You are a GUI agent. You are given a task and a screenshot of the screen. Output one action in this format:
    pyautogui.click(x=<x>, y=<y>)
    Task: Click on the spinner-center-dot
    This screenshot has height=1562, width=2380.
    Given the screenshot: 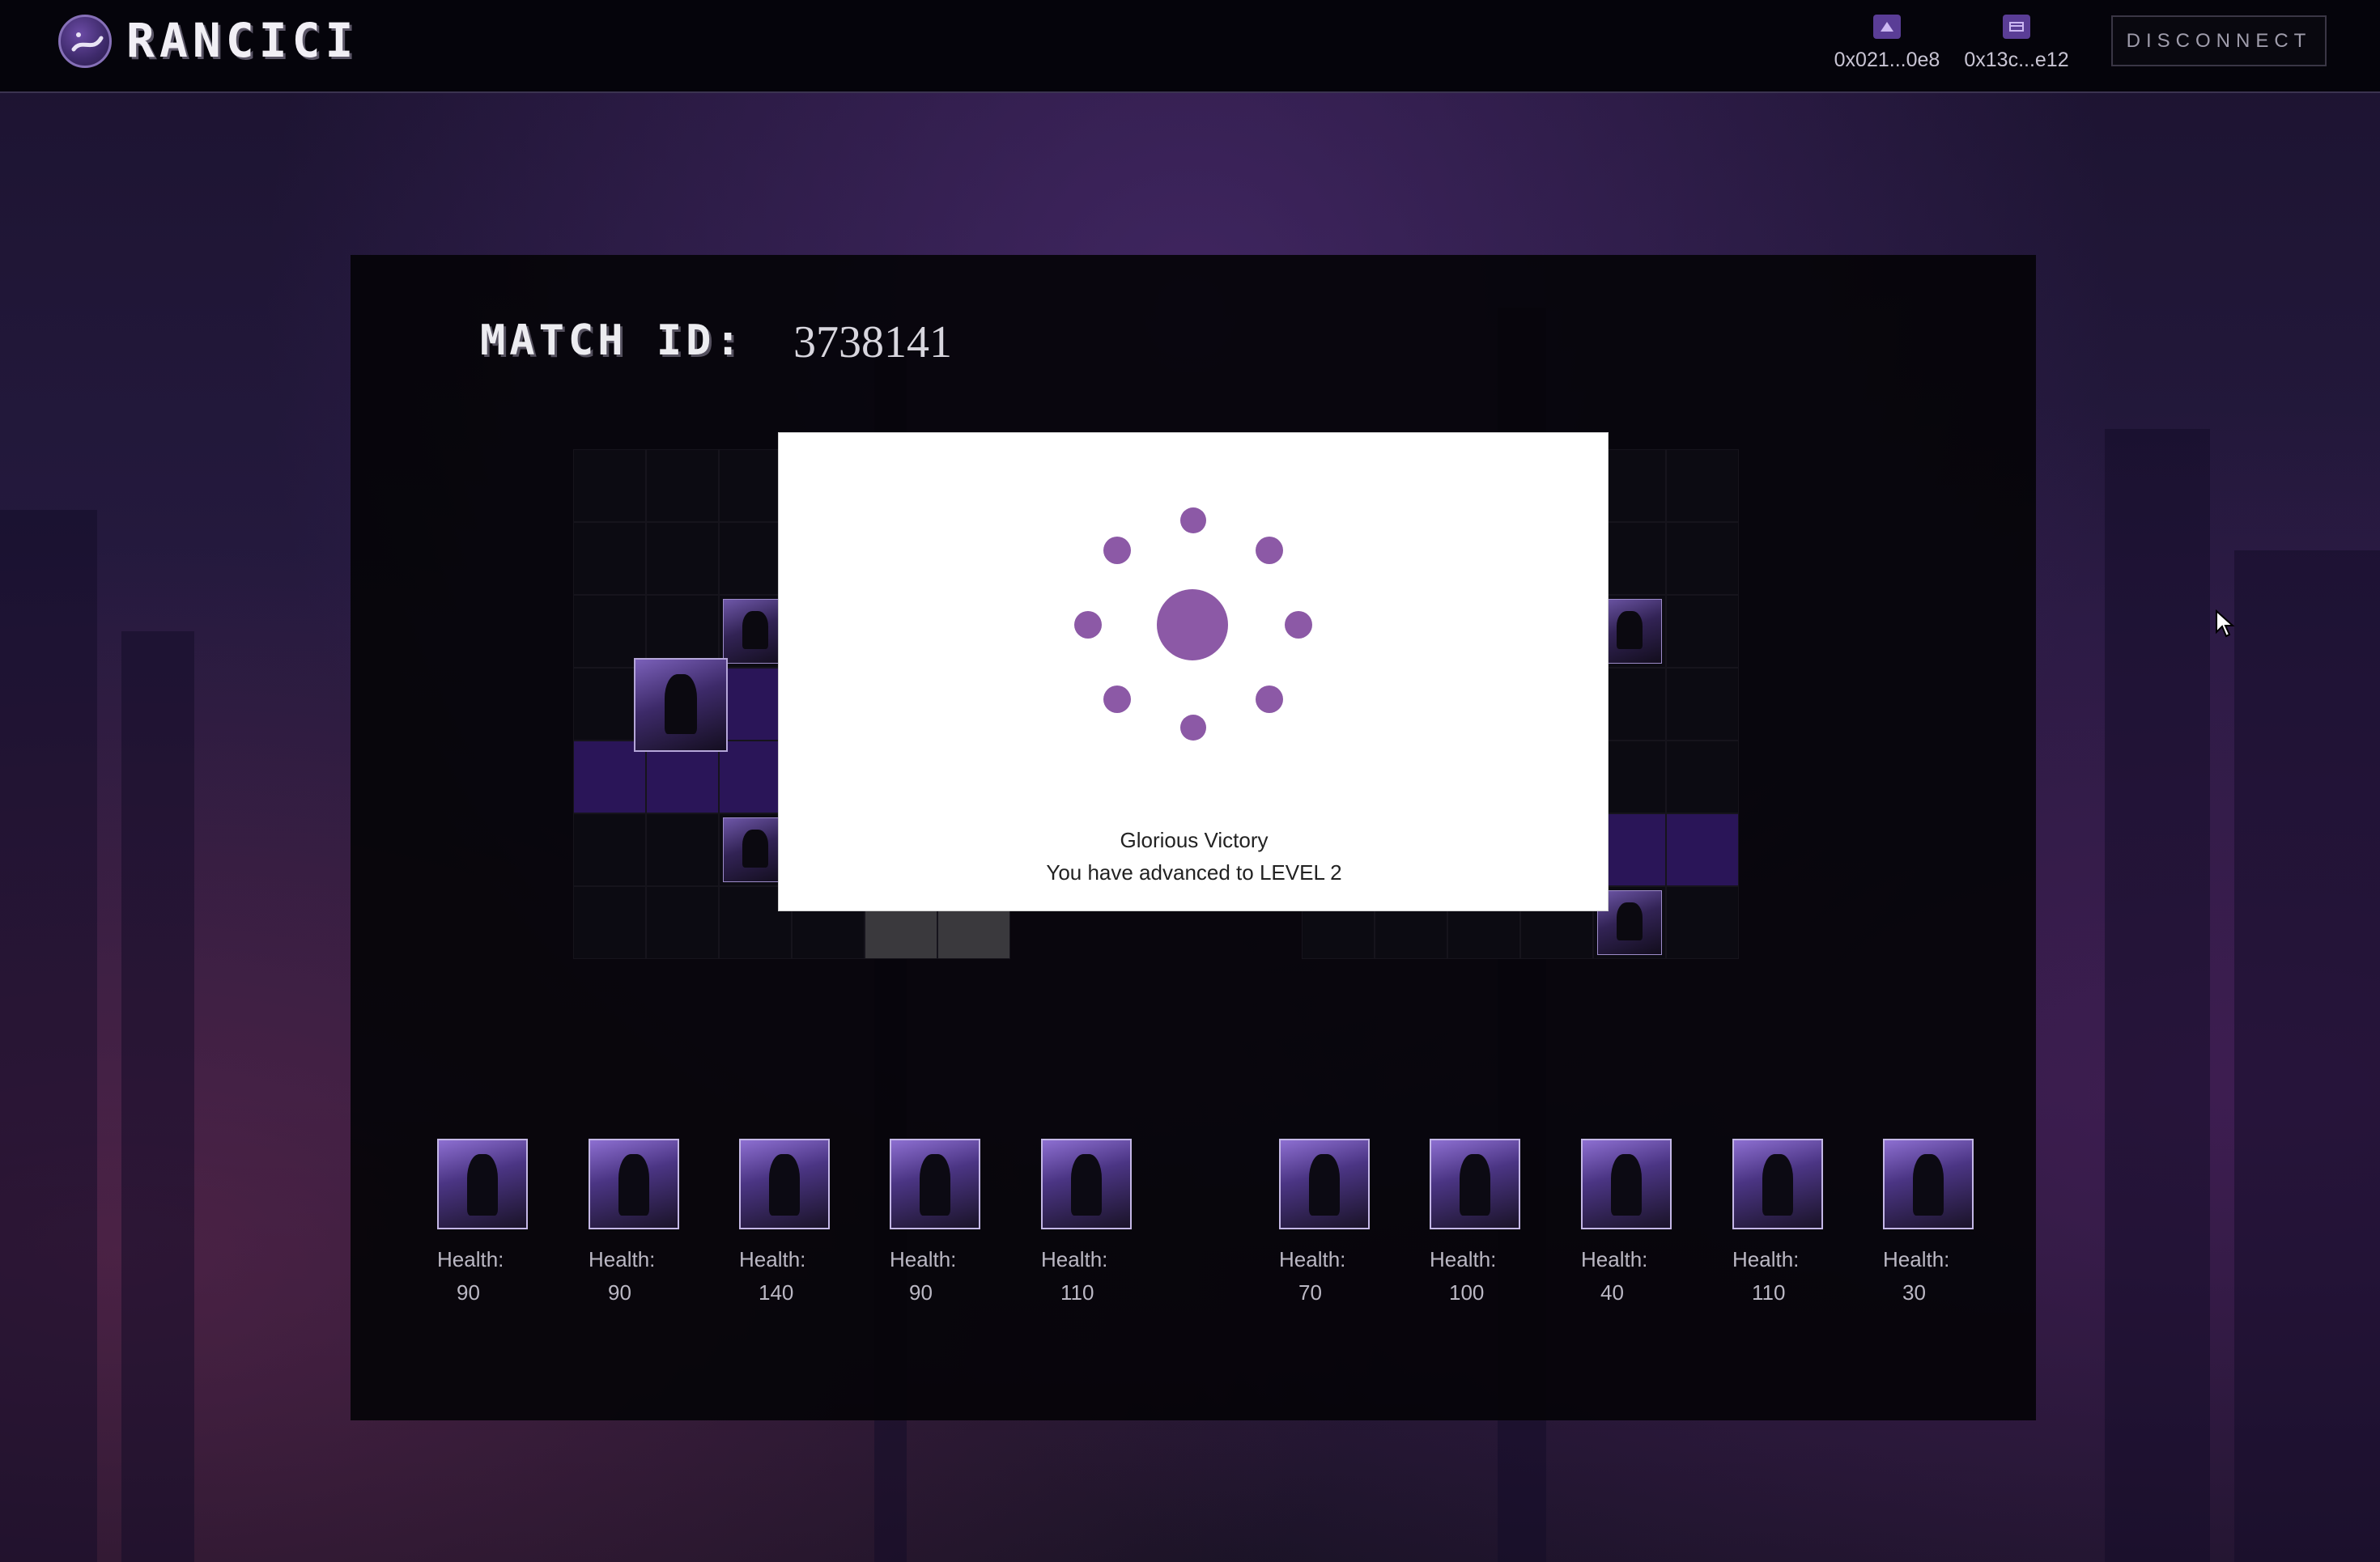 What is the action you would take?
    pyautogui.click(x=1193, y=624)
    